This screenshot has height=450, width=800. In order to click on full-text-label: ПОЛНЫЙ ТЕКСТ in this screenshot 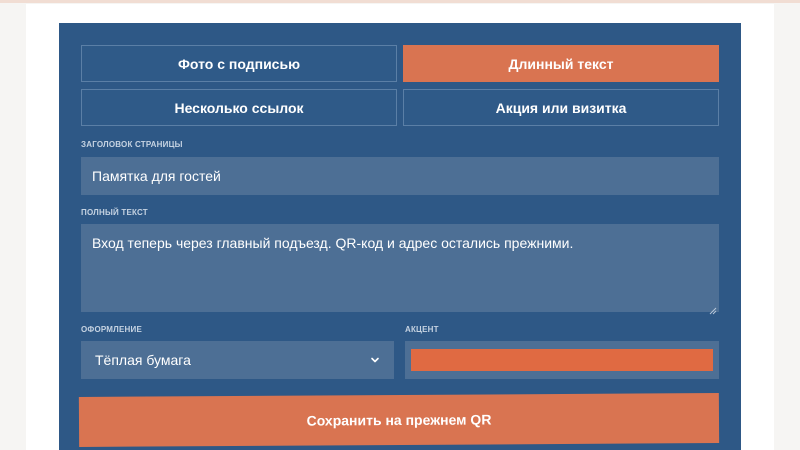, I will do `click(114, 212)`.